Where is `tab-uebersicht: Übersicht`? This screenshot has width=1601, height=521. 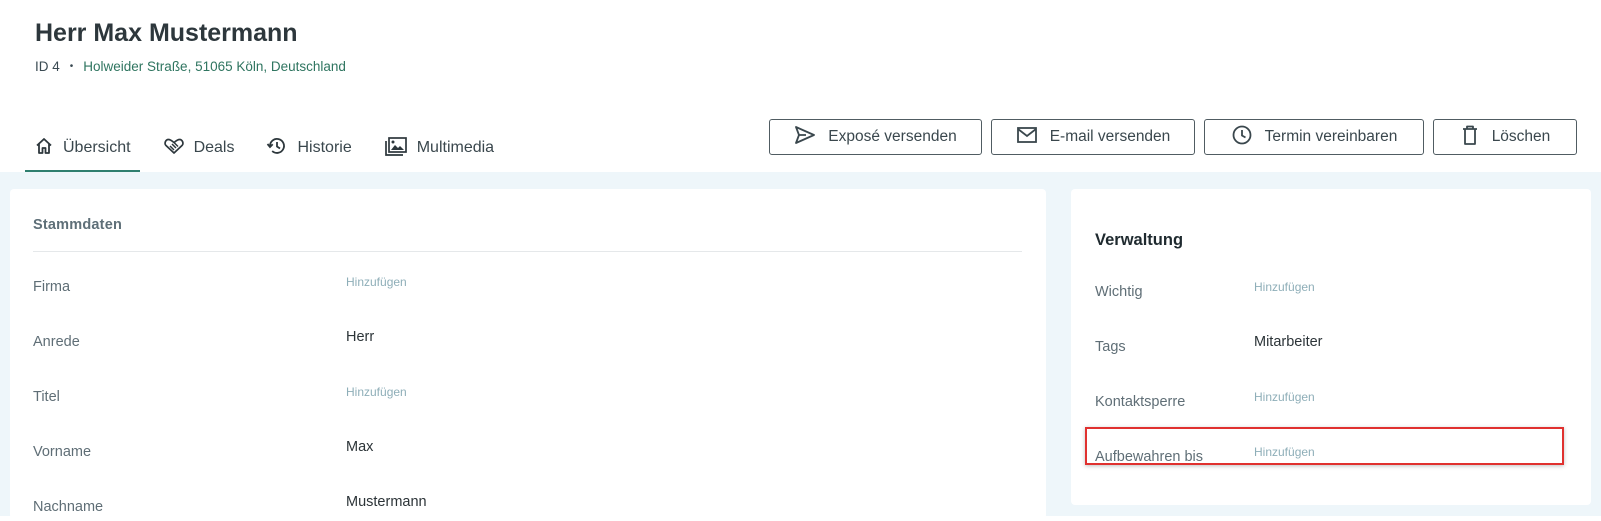
tab-uebersicht: Übersicht is located at coordinates (82, 149).